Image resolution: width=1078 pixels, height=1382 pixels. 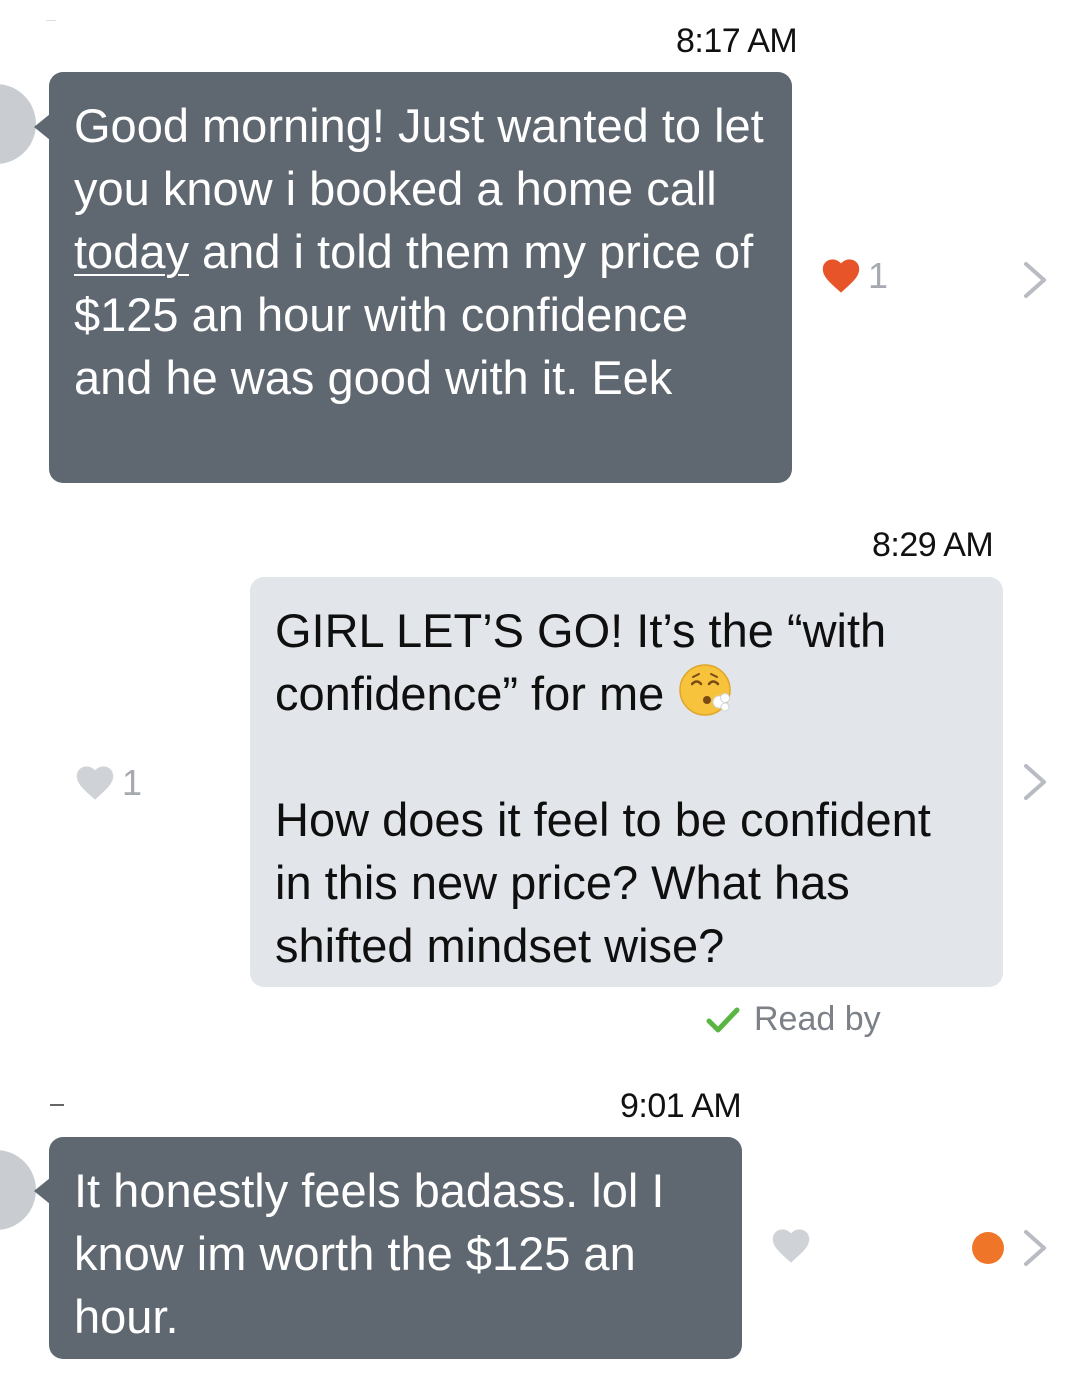 What do you see at coordinates (131, 251) in the screenshot?
I see `message-link-today: today` at bounding box center [131, 251].